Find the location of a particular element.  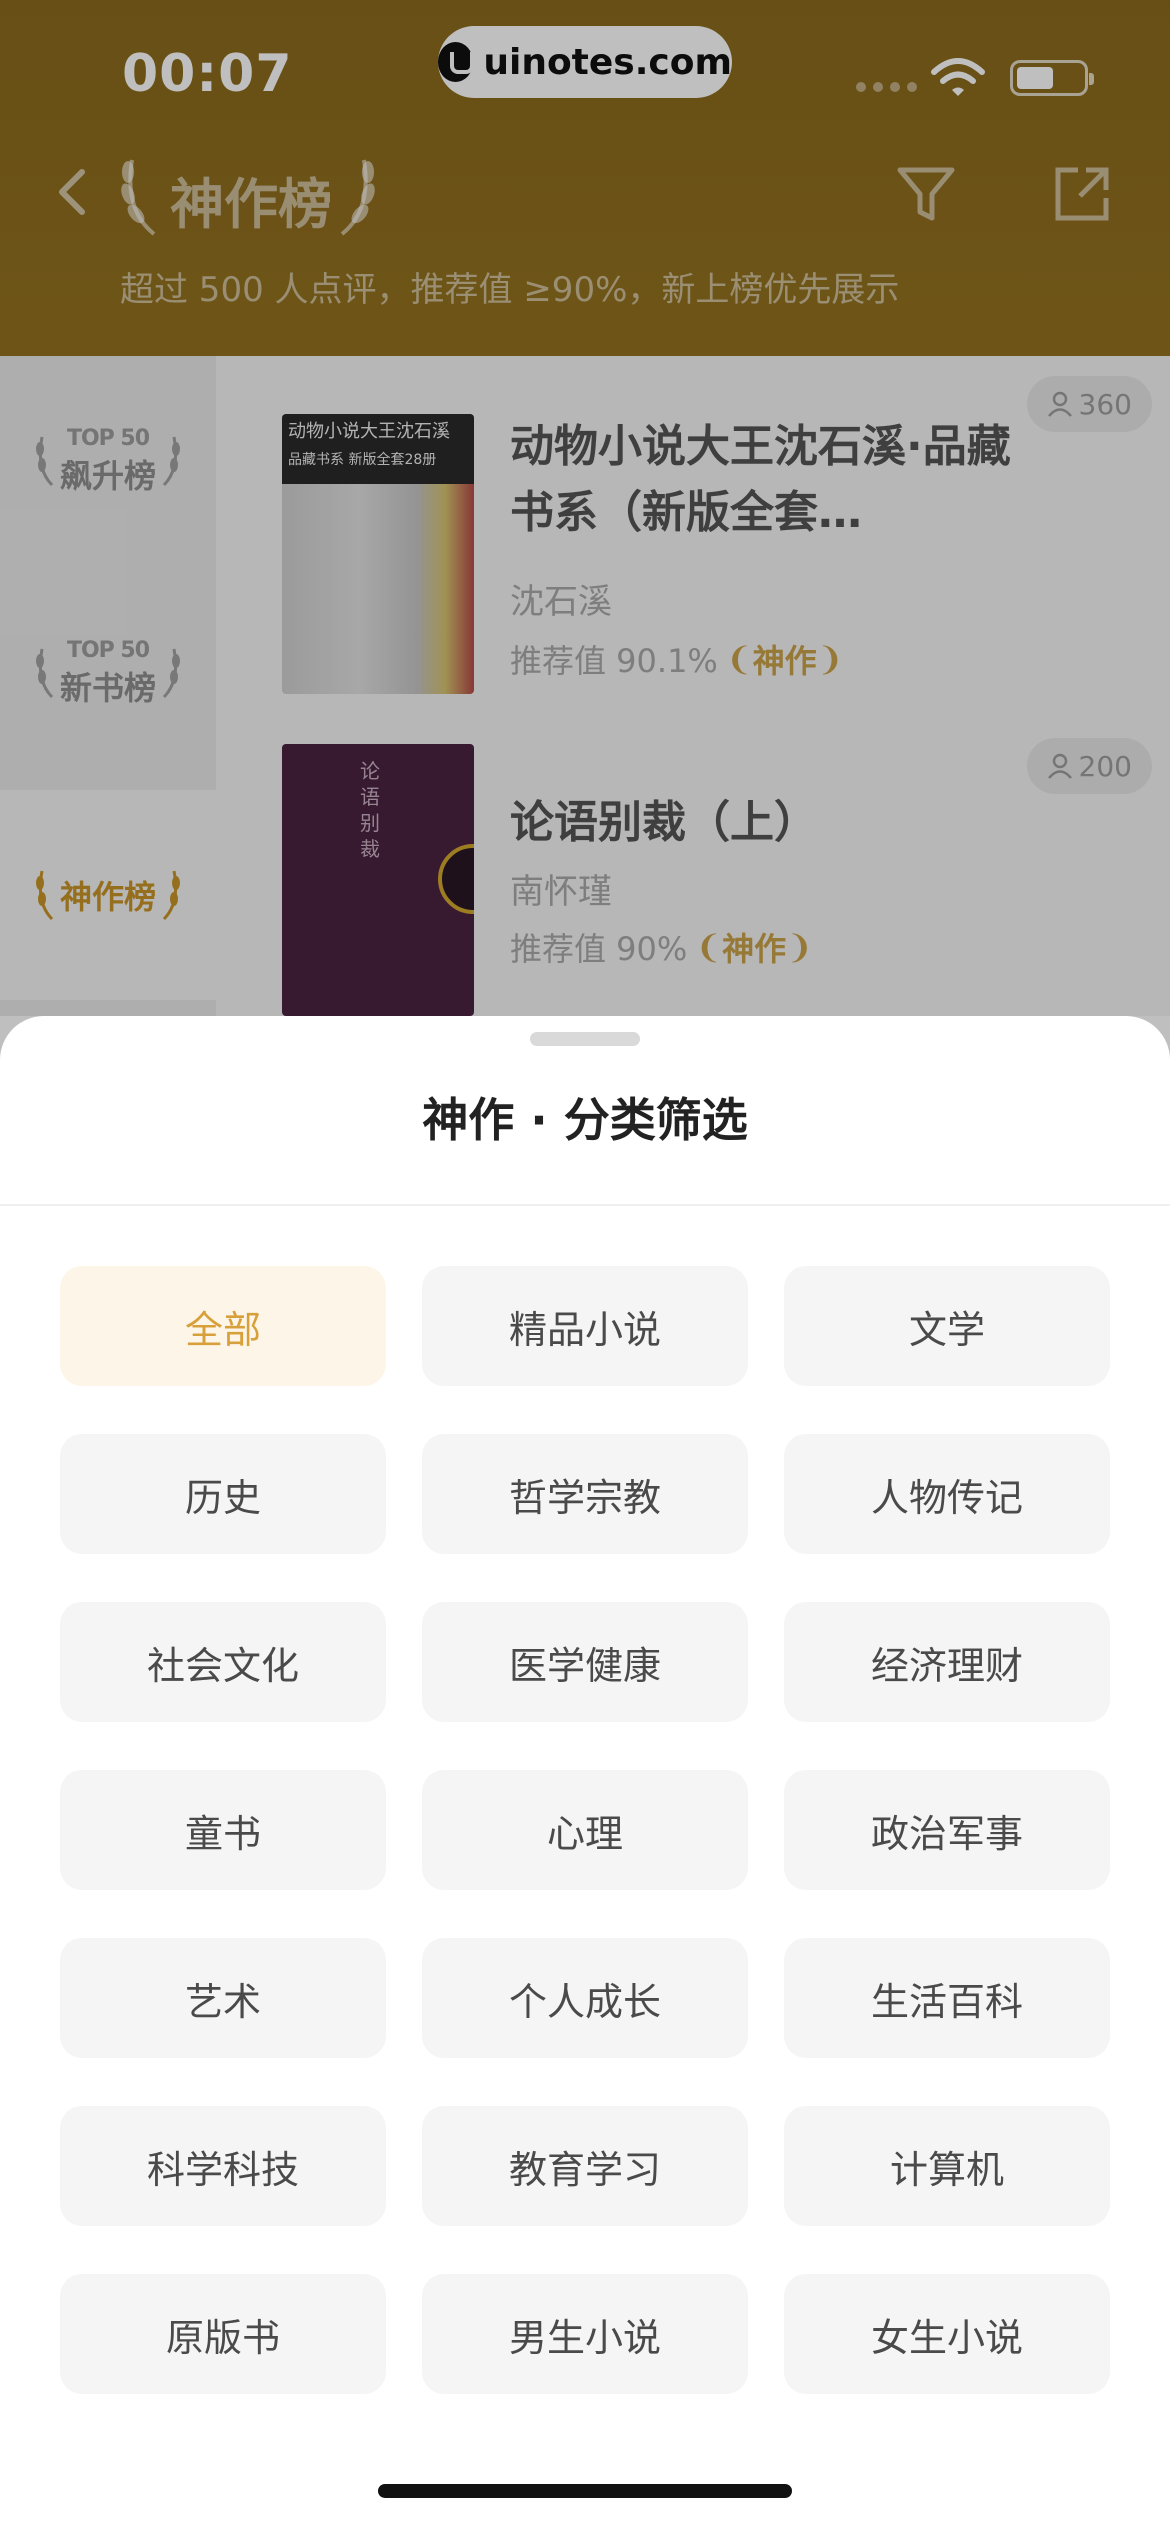

category-chip: 哲学宗教 is located at coordinates (585, 1494).